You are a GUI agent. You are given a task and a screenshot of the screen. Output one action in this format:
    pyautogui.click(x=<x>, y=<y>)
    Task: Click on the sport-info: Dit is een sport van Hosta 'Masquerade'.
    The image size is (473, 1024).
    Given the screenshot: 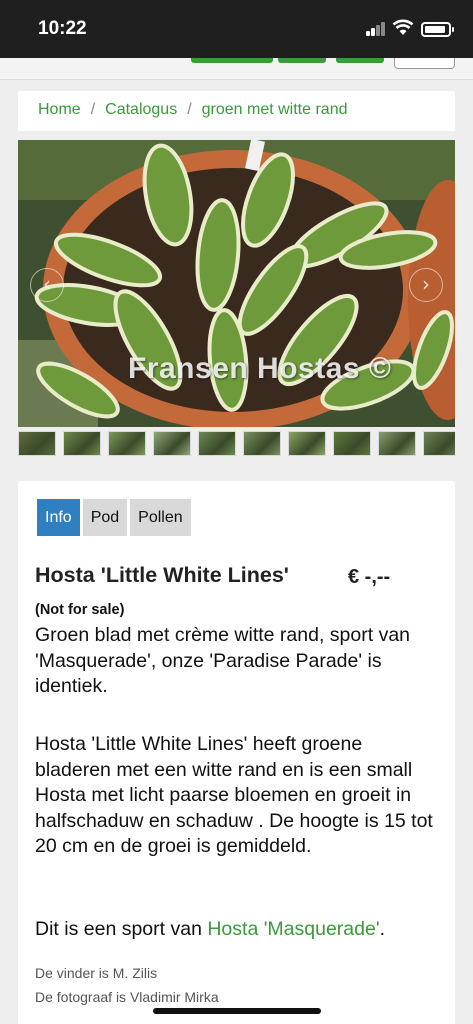 What is the action you would take?
    pyautogui.click(x=237, y=930)
    